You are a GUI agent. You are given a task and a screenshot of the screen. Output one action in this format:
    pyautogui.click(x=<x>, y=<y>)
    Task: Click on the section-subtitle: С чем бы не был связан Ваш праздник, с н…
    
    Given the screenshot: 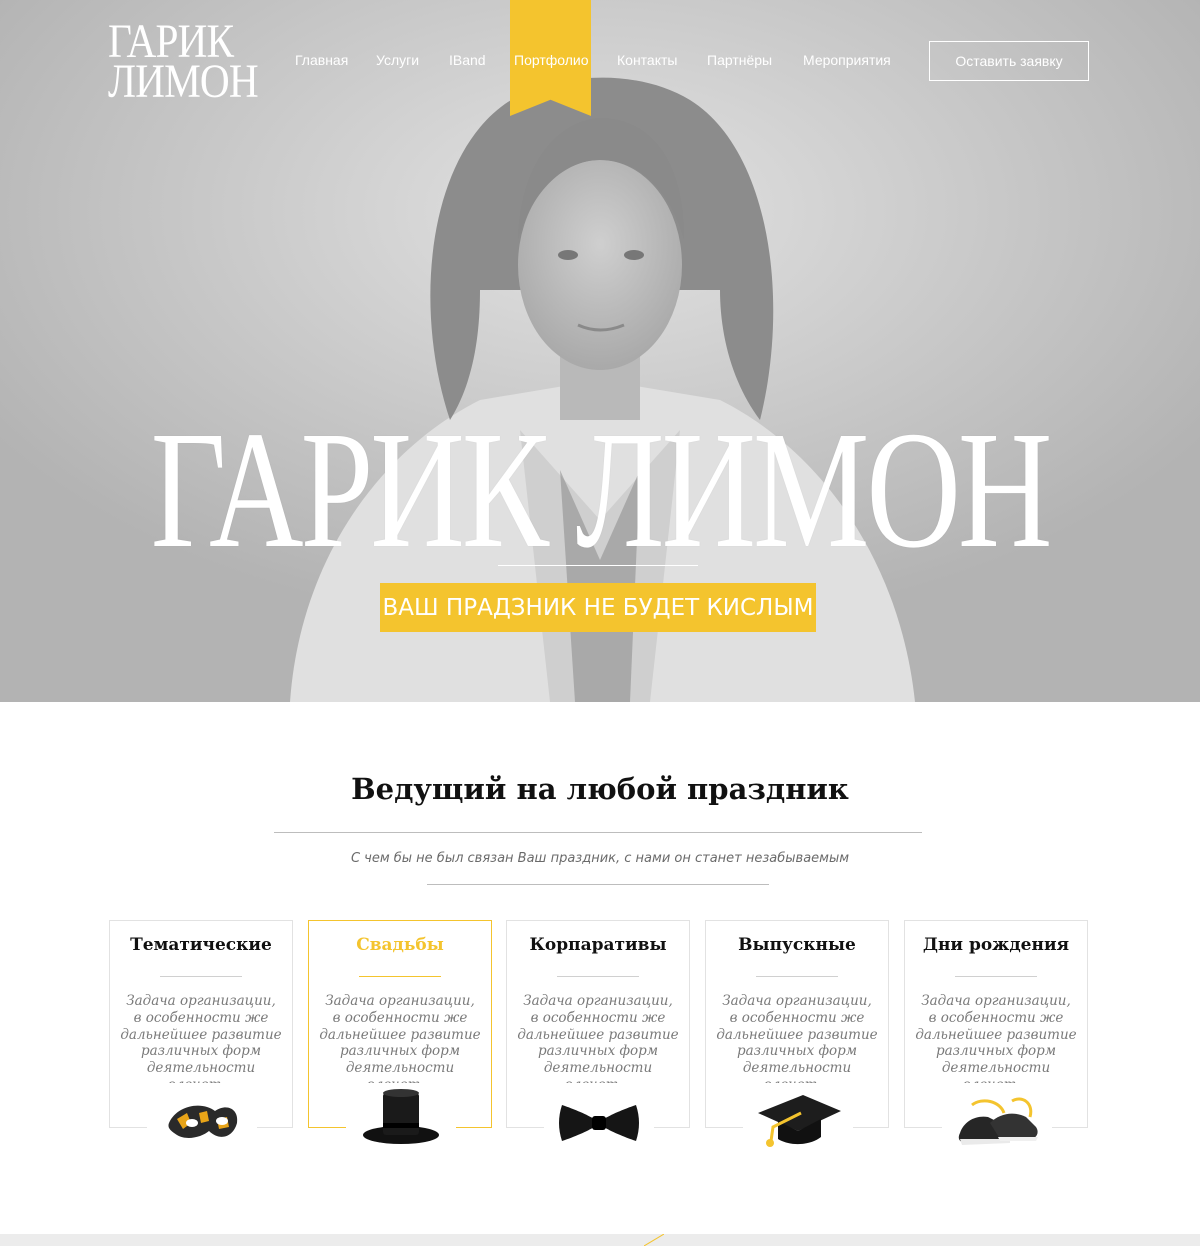 What is the action you would take?
    pyautogui.click(x=600, y=858)
    